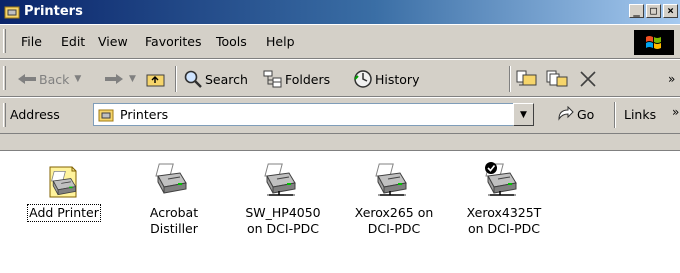 This screenshot has width=680, height=273. I want to click on links-chevron: », so click(675, 112).